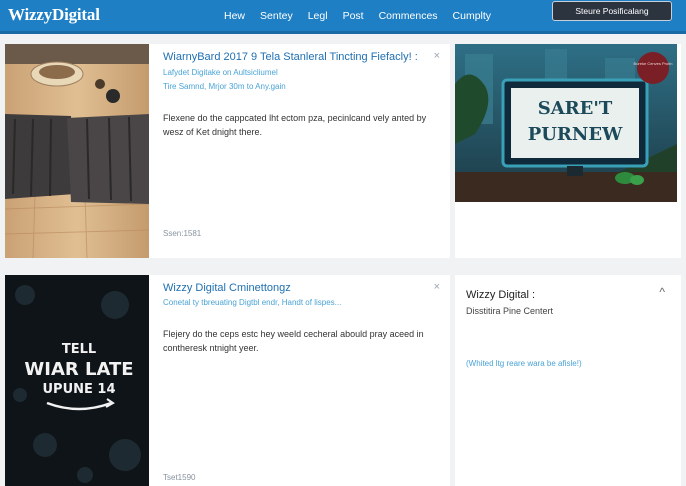 This screenshot has width=686, height=486. What do you see at coordinates (79, 349) in the screenshot?
I see `book-line-1: TELL` at bounding box center [79, 349].